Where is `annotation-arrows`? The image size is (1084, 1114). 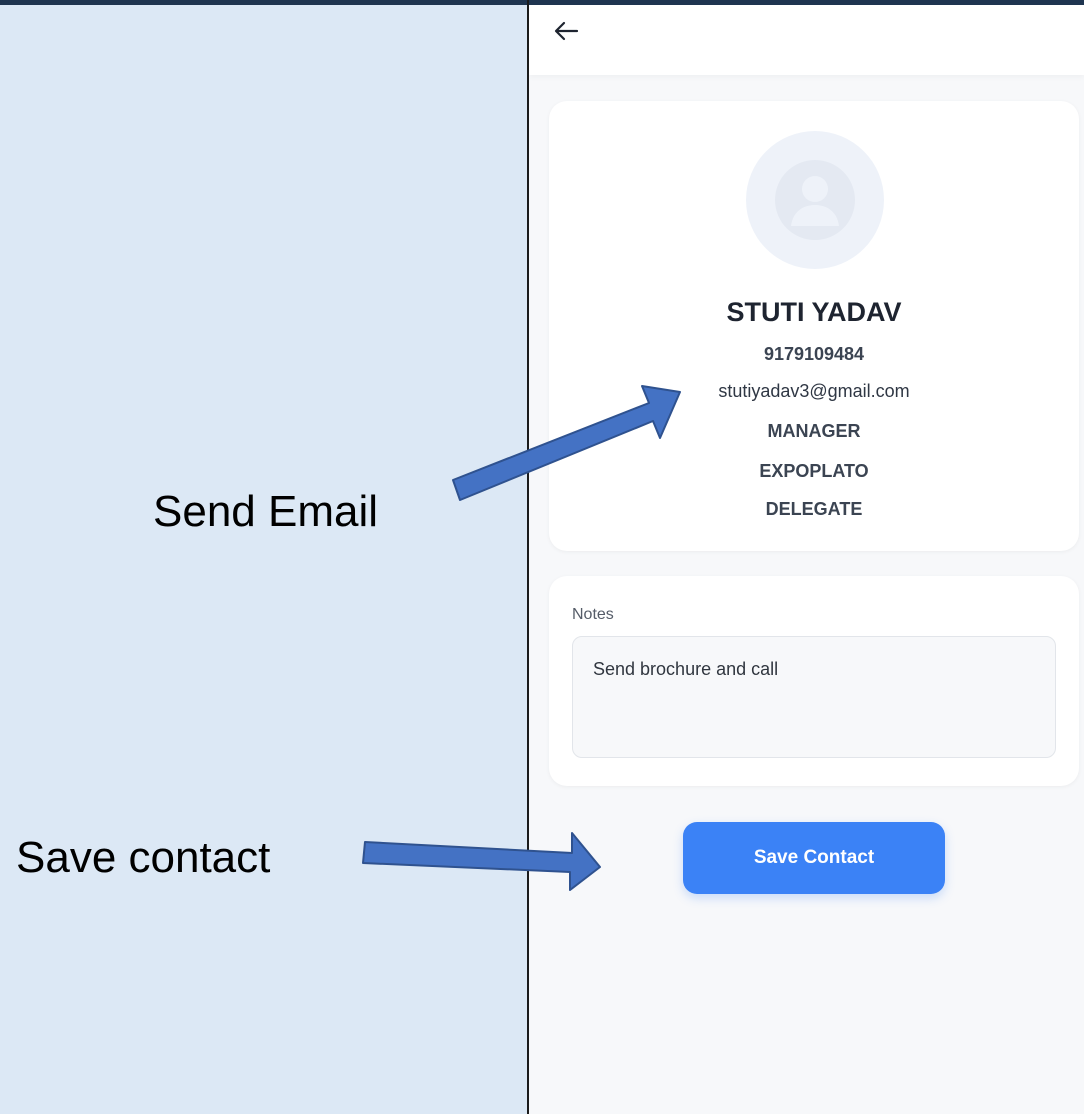
annotation-arrows is located at coordinates (521, 638).